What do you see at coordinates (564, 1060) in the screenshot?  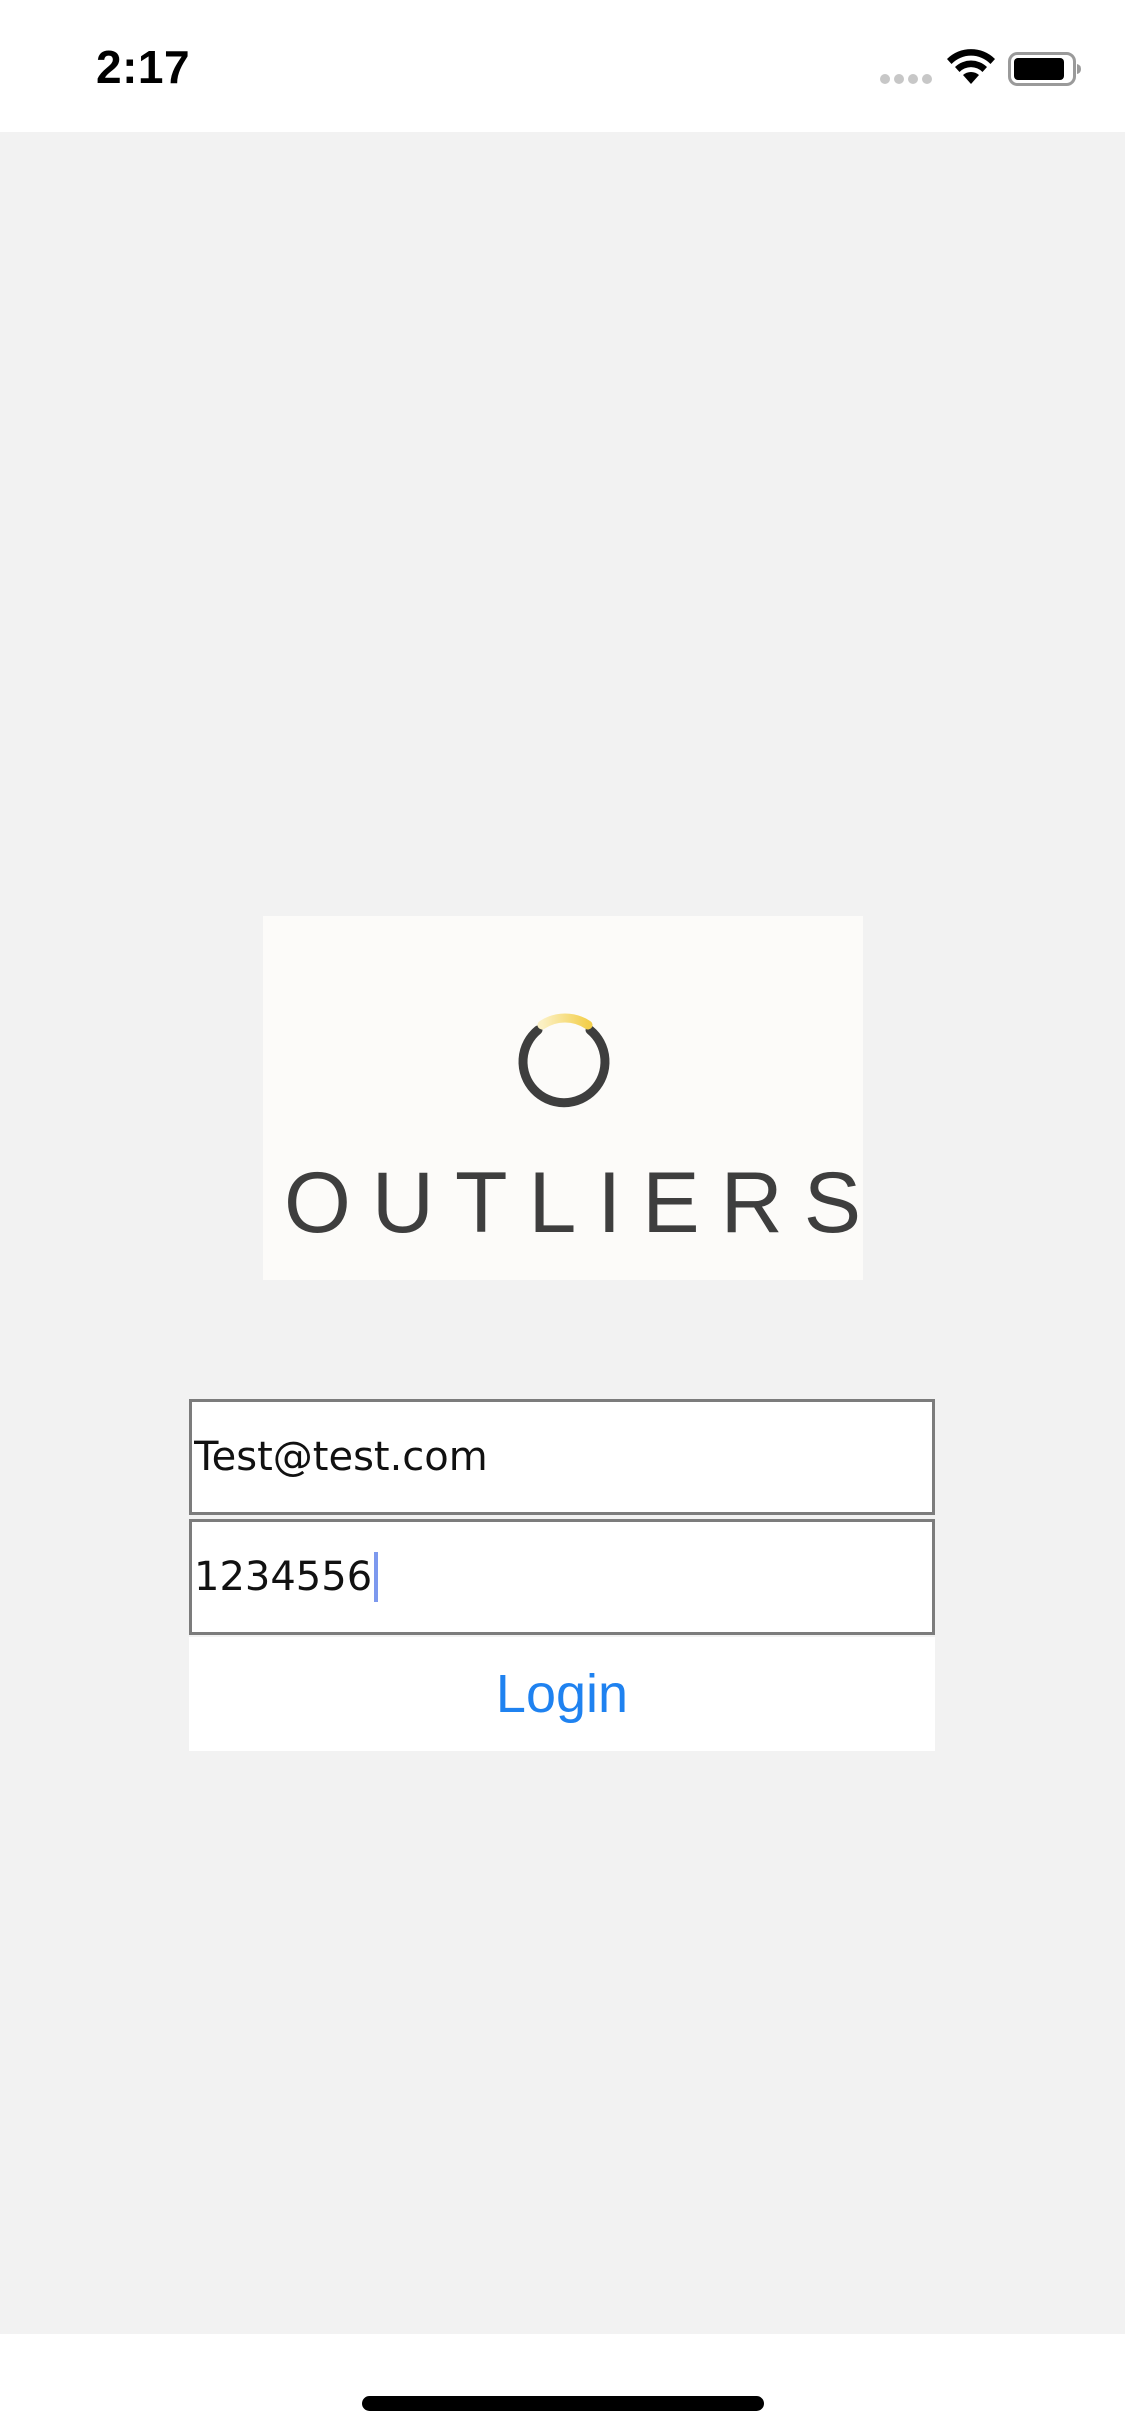 I see `ring-logo-icon` at bounding box center [564, 1060].